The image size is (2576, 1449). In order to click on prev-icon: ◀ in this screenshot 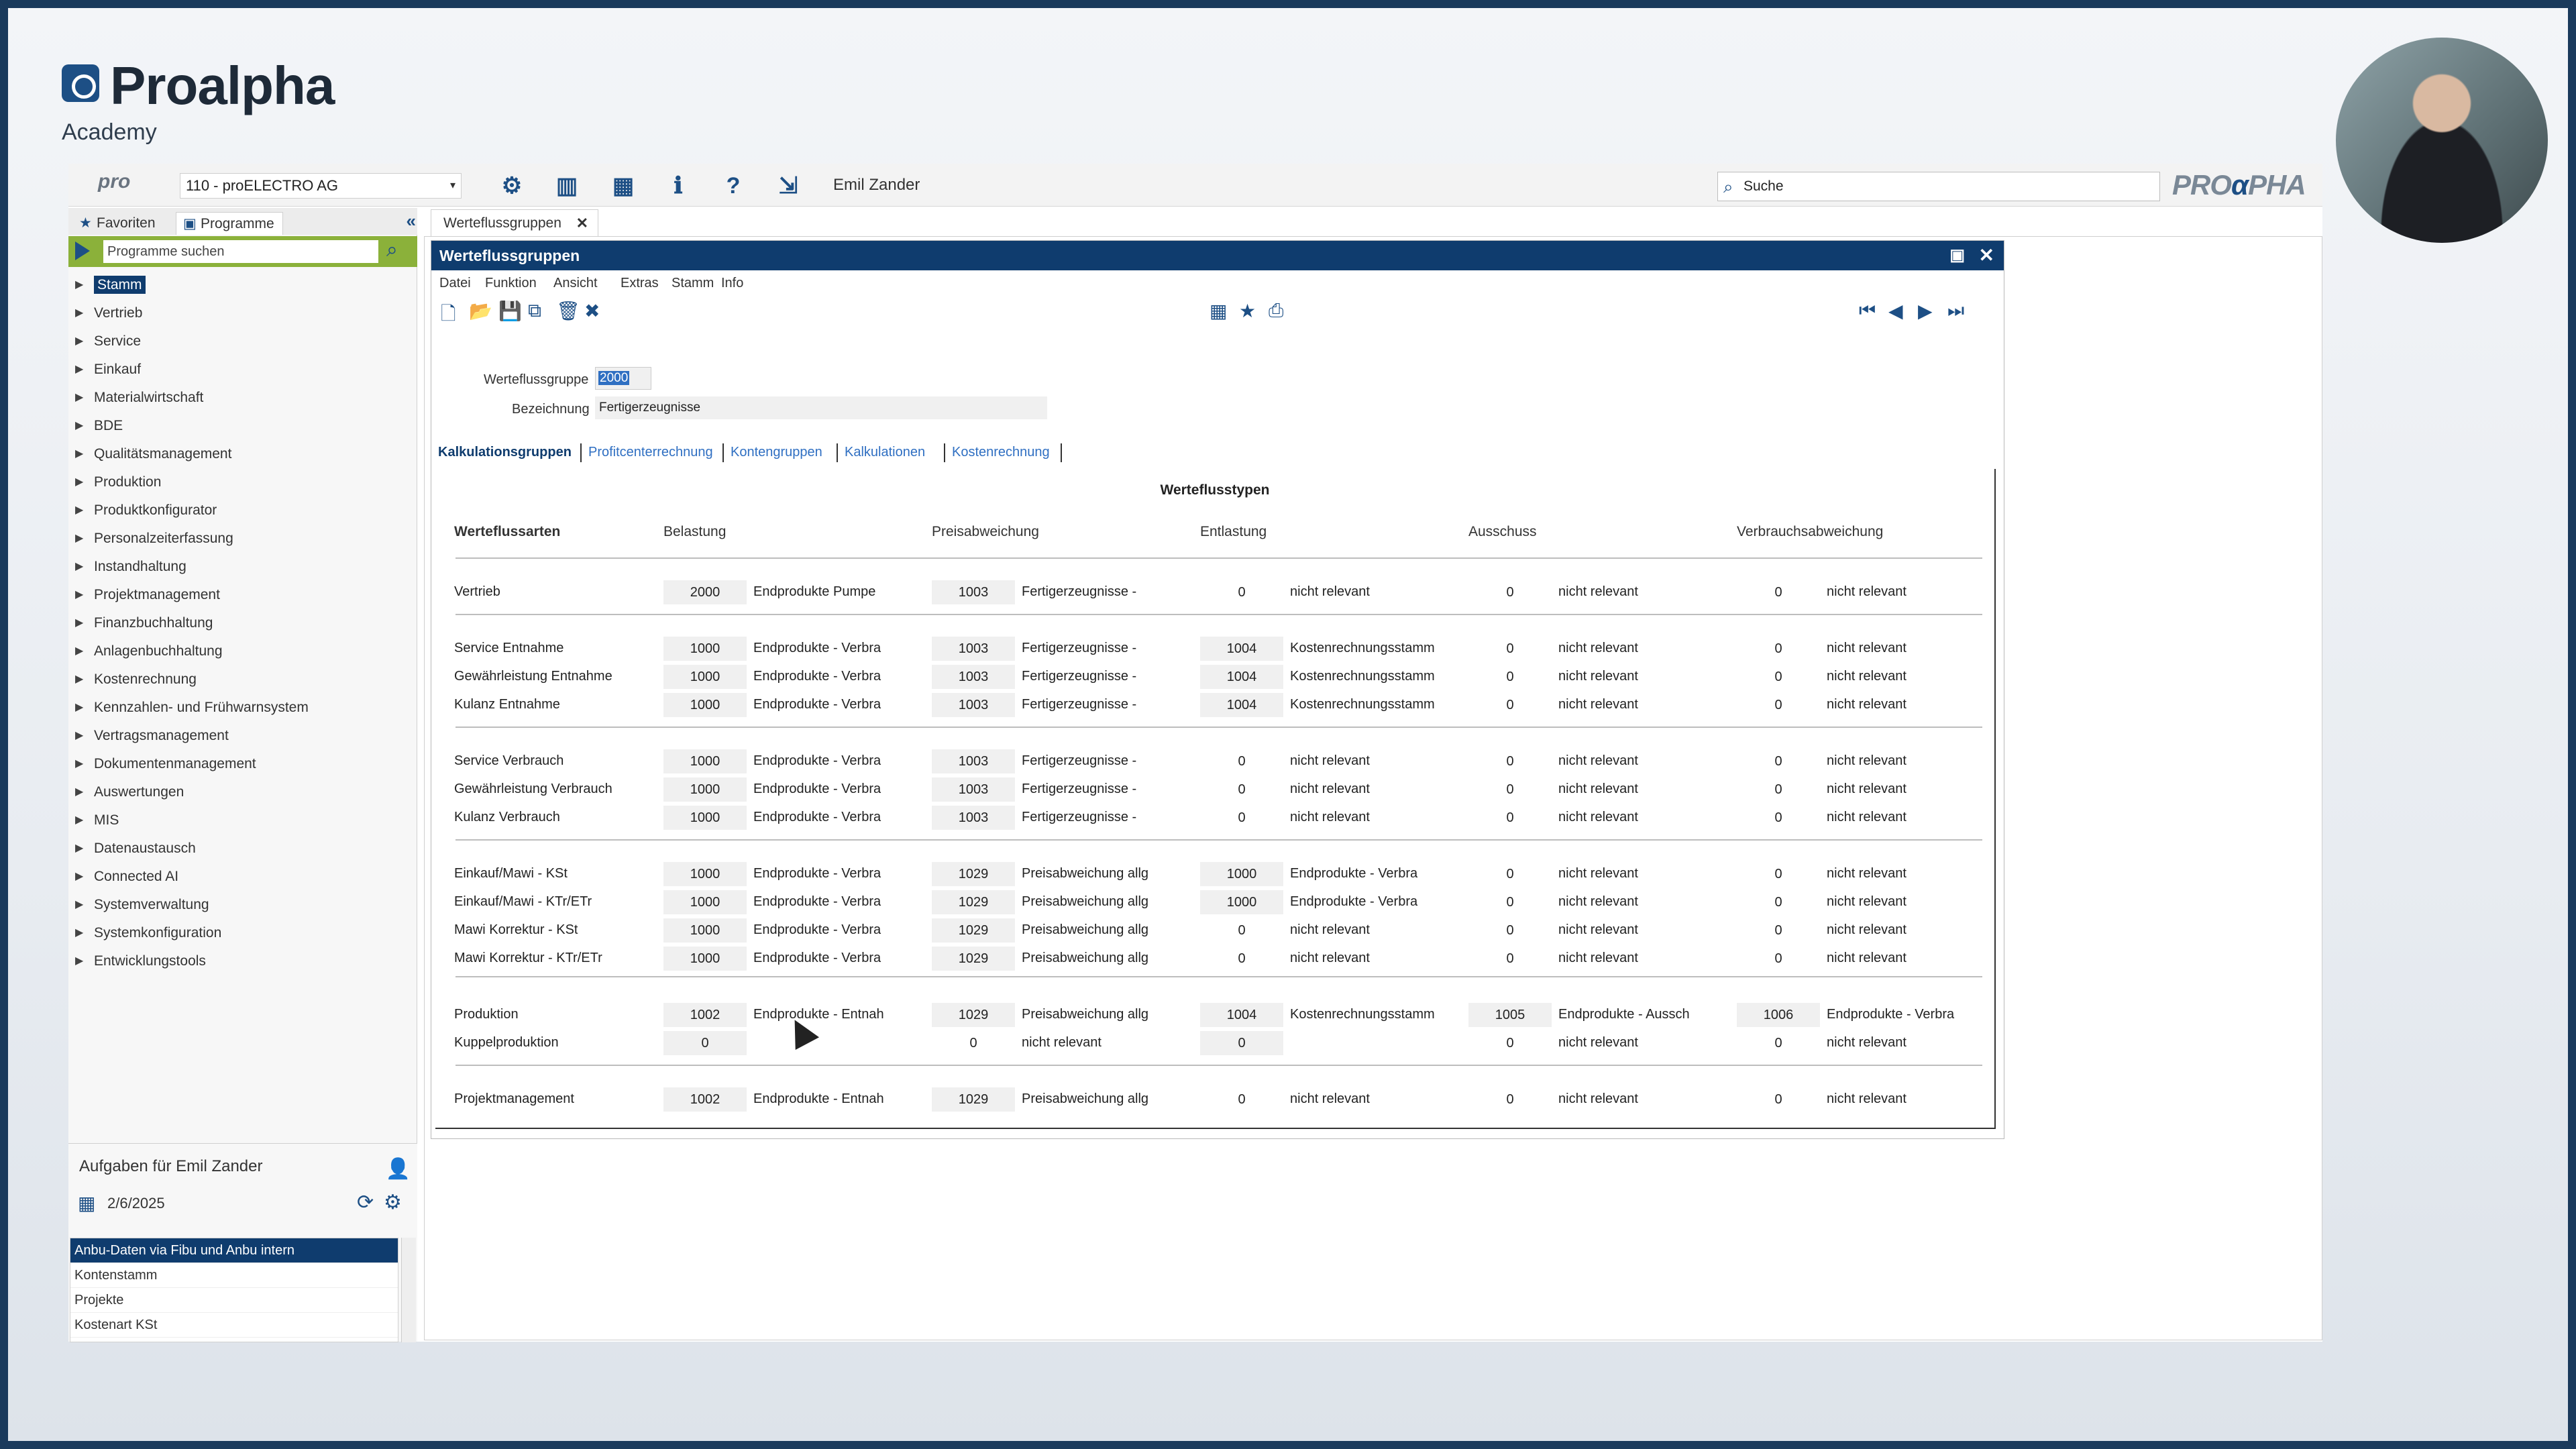, I will do `click(1895, 311)`.